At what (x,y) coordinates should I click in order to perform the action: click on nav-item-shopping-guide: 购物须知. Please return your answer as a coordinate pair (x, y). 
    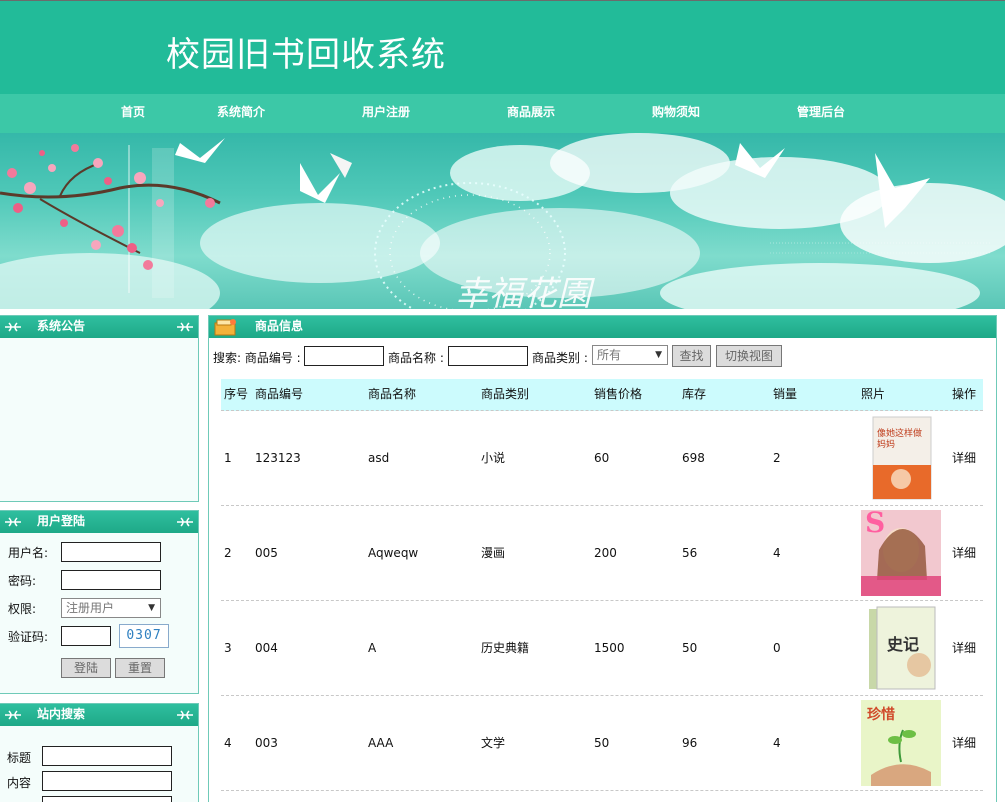
    Looking at the image, I should click on (676, 113).